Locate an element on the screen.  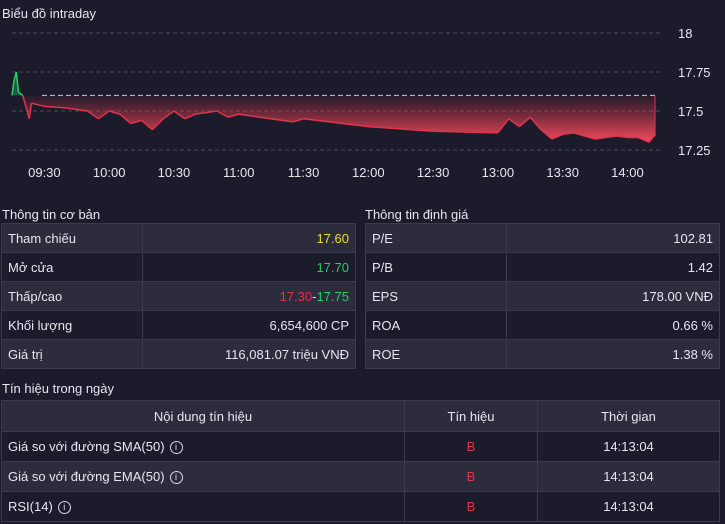
signal-content: Giá so với đường EMA(50) i is located at coordinates (203, 476).